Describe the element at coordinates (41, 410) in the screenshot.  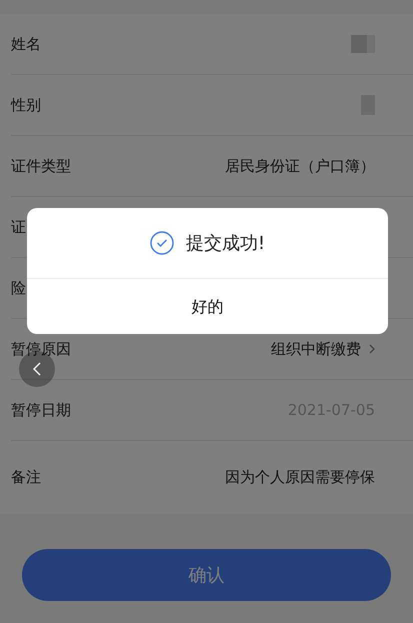
I see `field-label: 暂停日期` at that location.